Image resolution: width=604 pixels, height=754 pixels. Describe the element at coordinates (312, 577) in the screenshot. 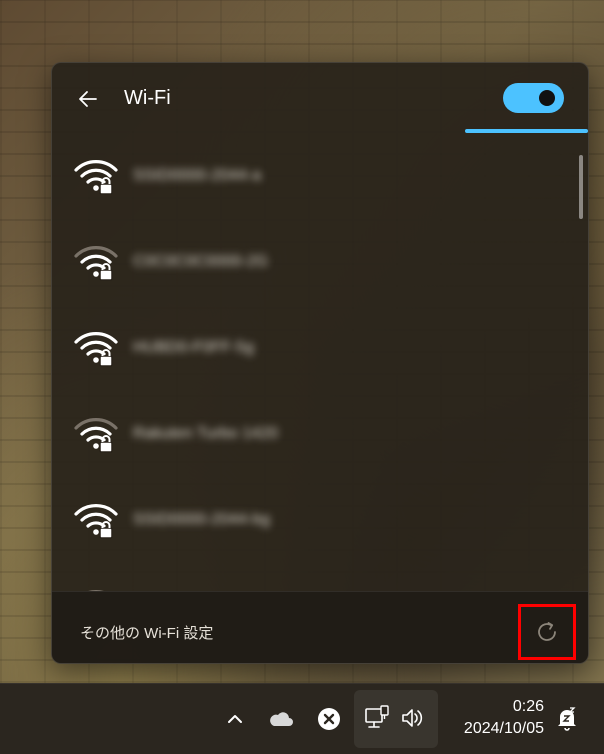

I see `network-item-partial` at that location.